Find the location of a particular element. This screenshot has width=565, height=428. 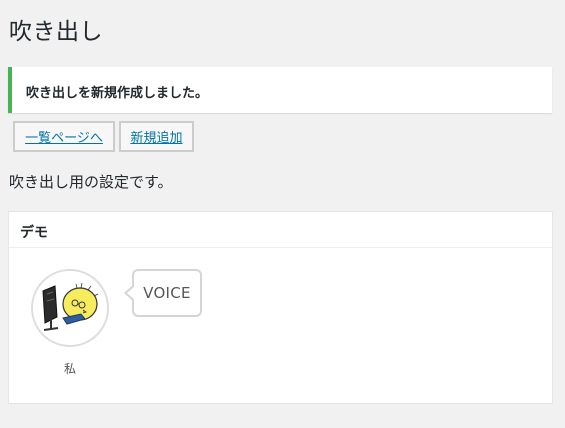

bubble-text: VOICE is located at coordinates (167, 293).